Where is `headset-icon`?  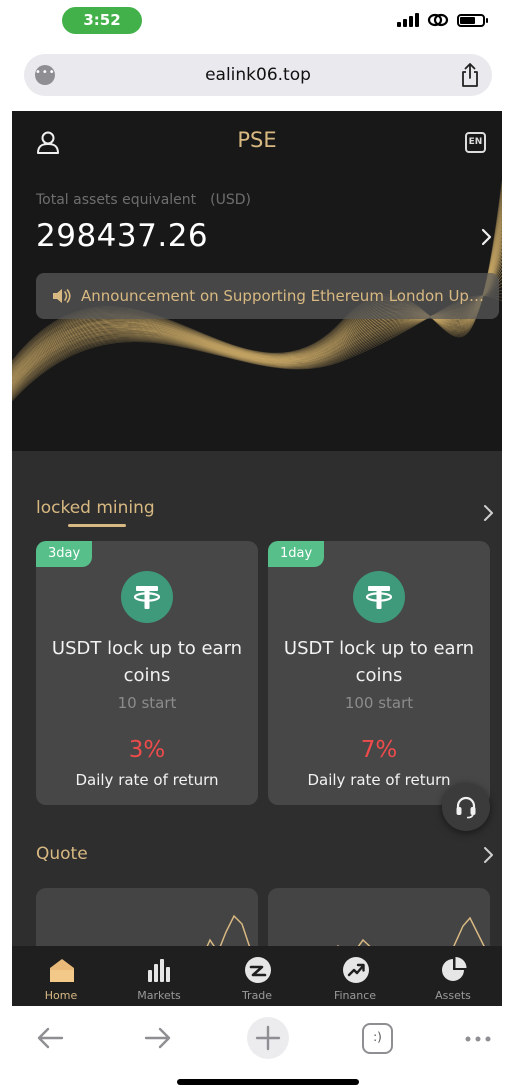 headset-icon is located at coordinates (466, 807).